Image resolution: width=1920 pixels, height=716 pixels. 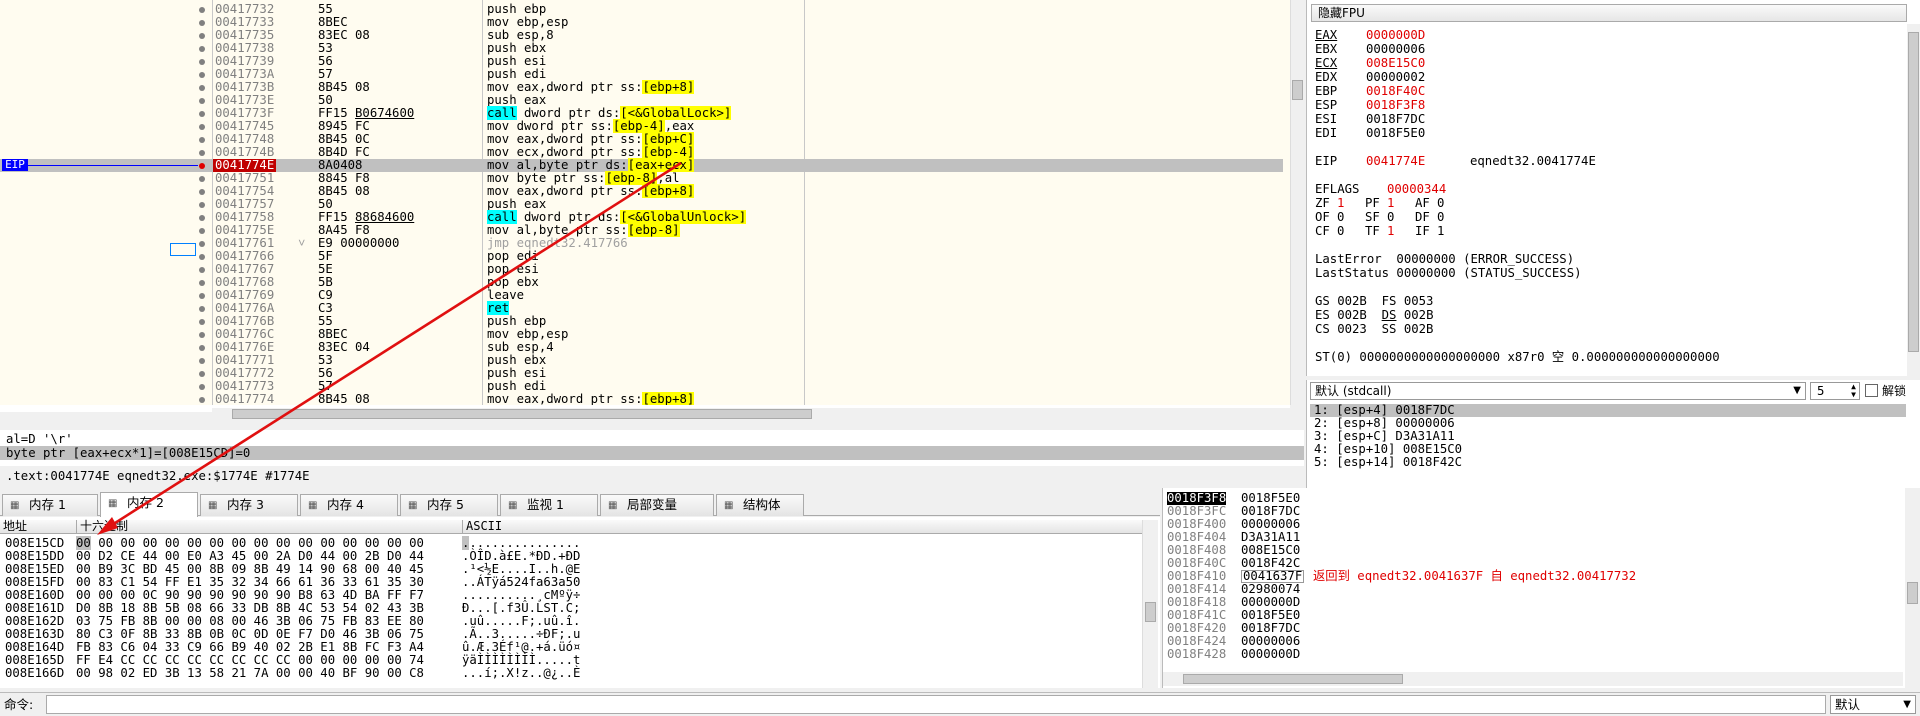 I want to click on register-row: EDX 00000002, so click(x=1605, y=77).